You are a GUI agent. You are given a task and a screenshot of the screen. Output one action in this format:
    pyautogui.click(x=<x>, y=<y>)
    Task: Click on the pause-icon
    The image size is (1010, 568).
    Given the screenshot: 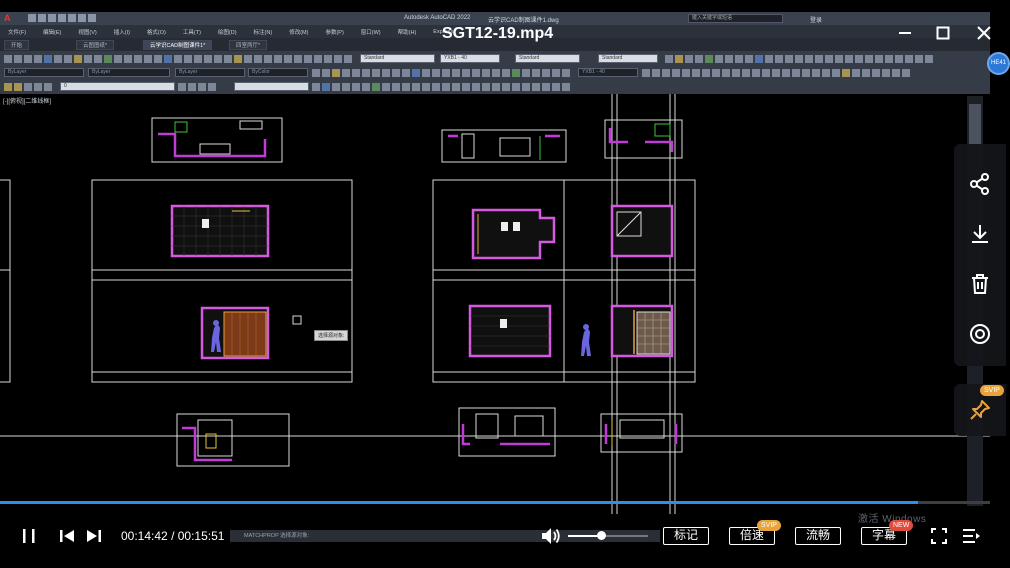 What is the action you would take?
    pyautogui.click(x=29, y=536)
    